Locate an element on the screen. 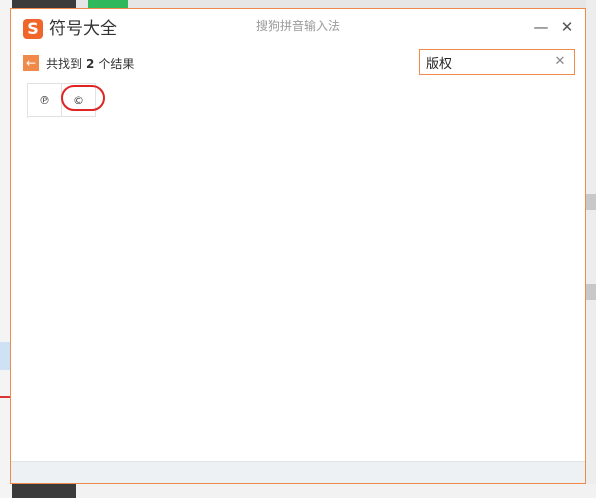  close-button: ✕ is located at coordinates (567, 27).